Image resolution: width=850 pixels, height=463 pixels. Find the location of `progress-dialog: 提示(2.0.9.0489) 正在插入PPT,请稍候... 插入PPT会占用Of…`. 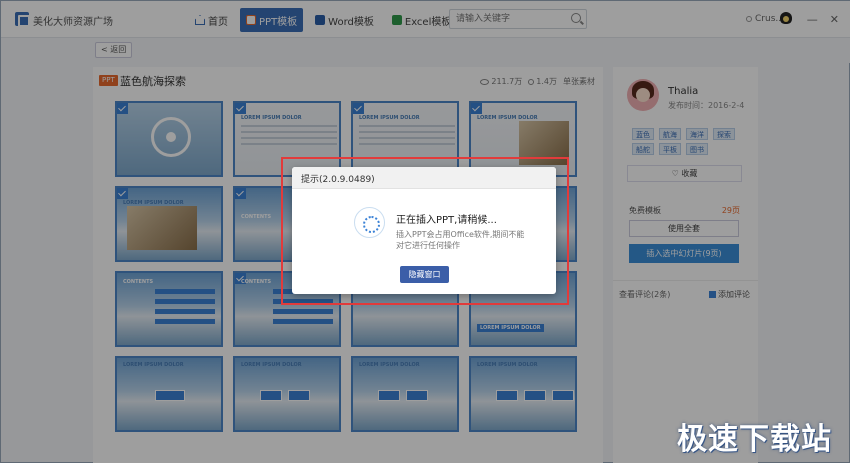

progress-dialog: 提示(2.0.9.0489) 正在插入PPT,请稍候... 插入PPT会占用Of… is located at coordinates (424, 230).